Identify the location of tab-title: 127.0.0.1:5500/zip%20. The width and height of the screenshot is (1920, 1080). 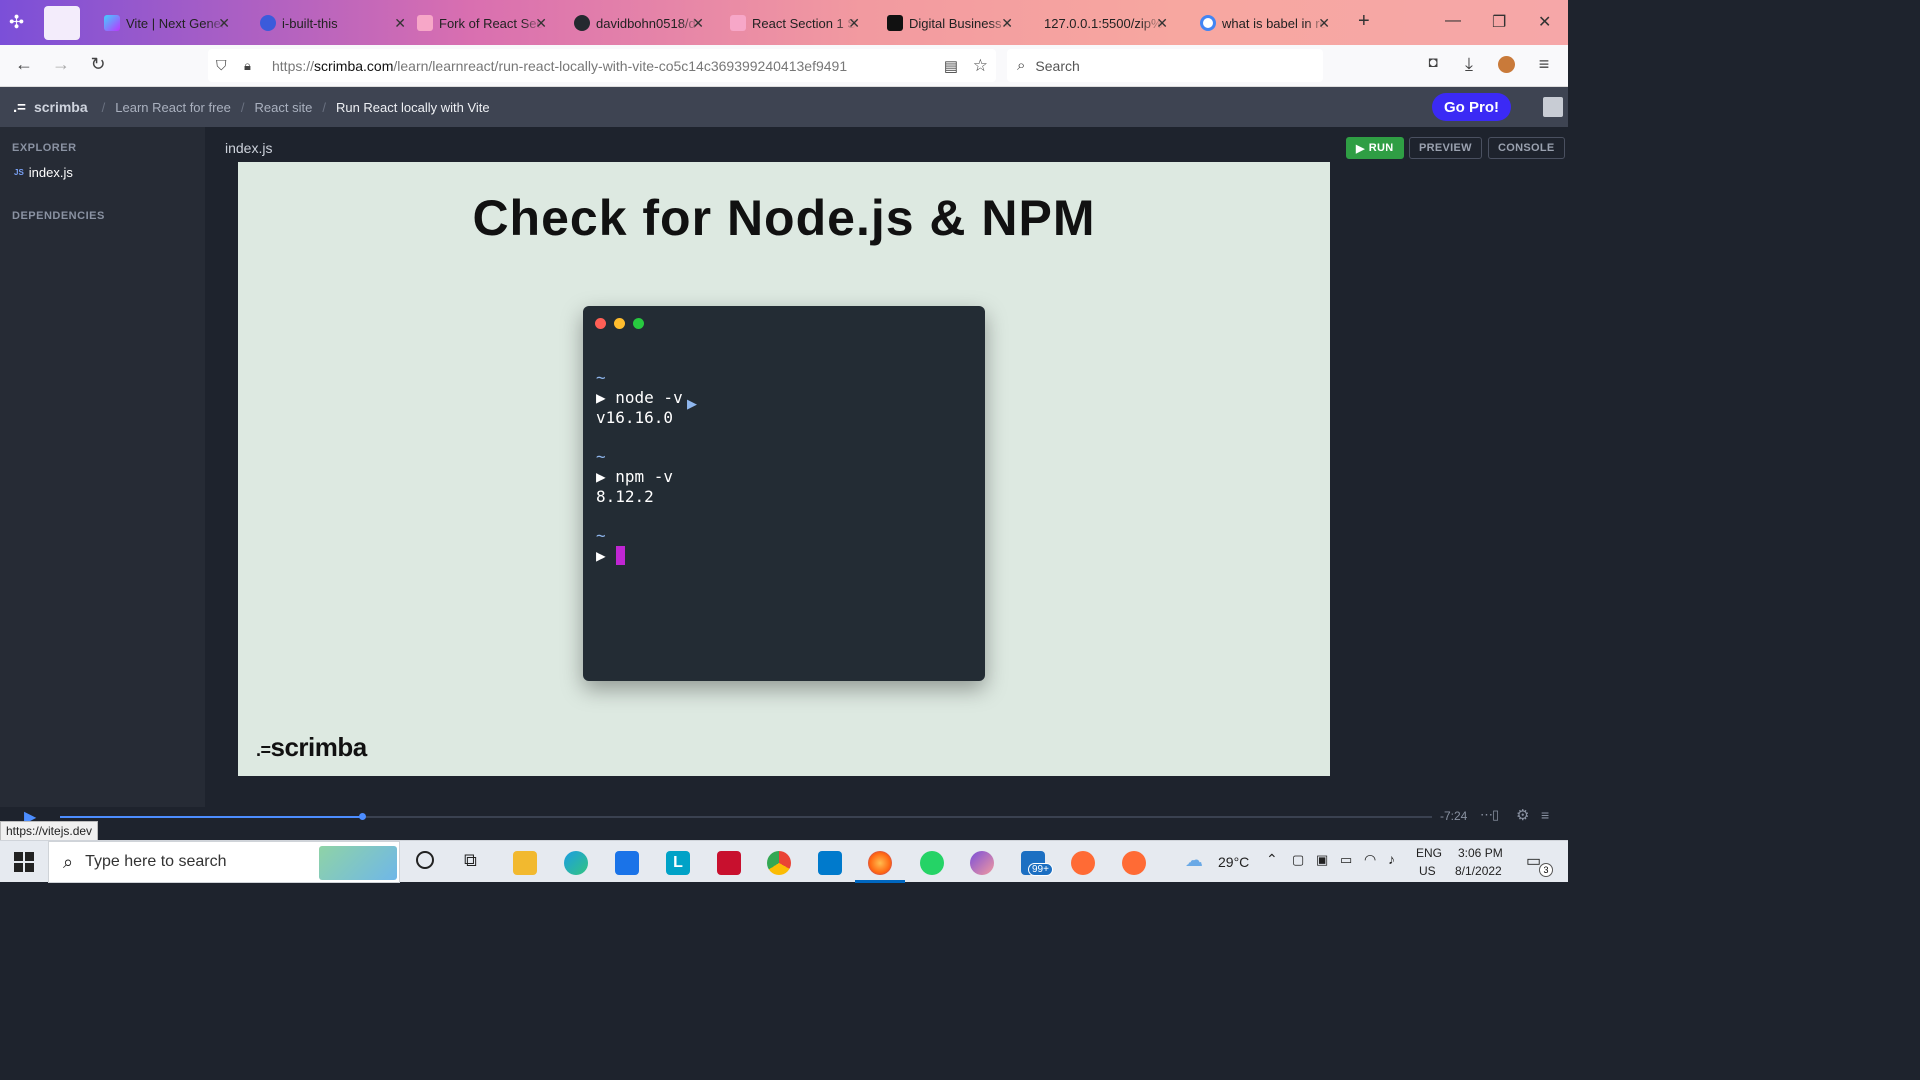
(1104, 23).